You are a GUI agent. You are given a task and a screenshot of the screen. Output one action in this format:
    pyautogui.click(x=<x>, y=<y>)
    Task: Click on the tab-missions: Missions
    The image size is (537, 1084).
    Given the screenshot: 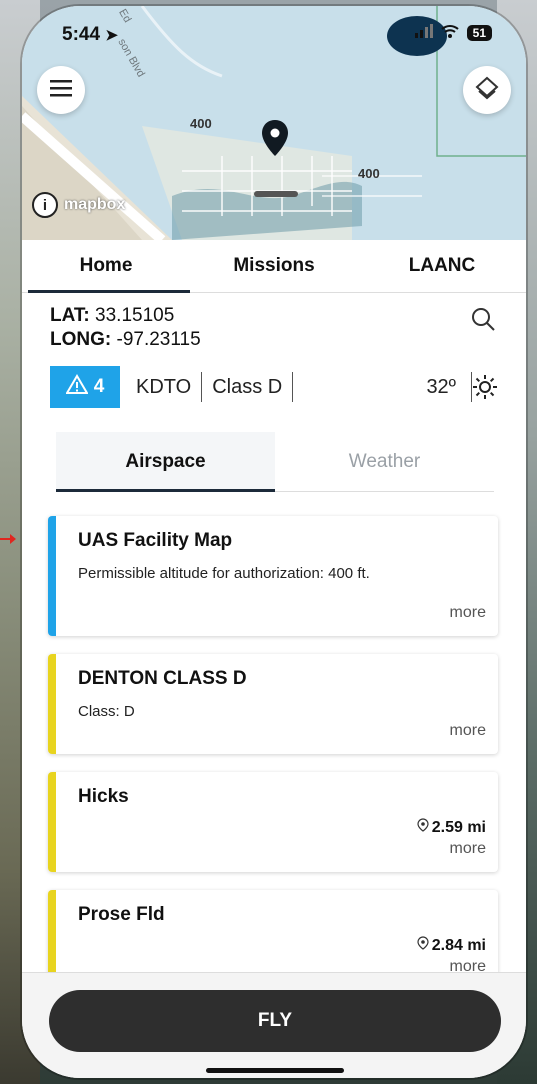 What is the action you would take?
    pyautogui.click(x=274, y=266)
    